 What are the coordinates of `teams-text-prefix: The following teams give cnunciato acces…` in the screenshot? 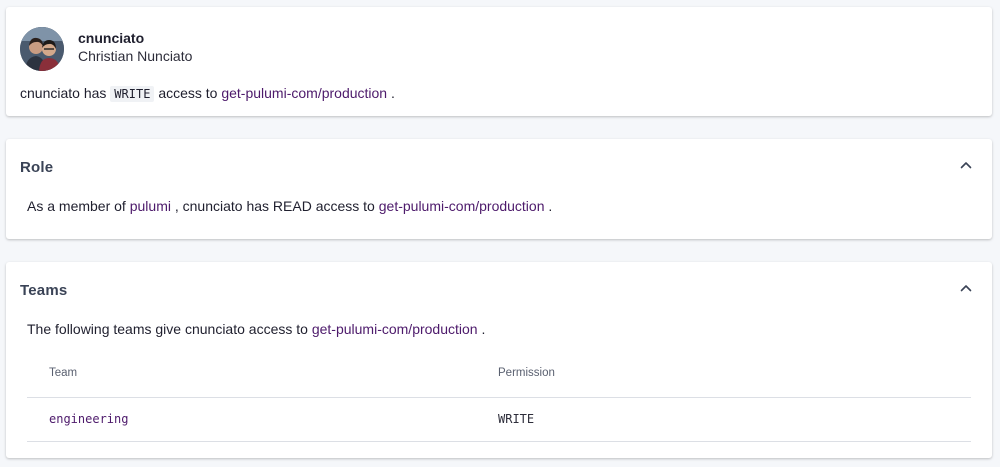 It's located at (167, 329).